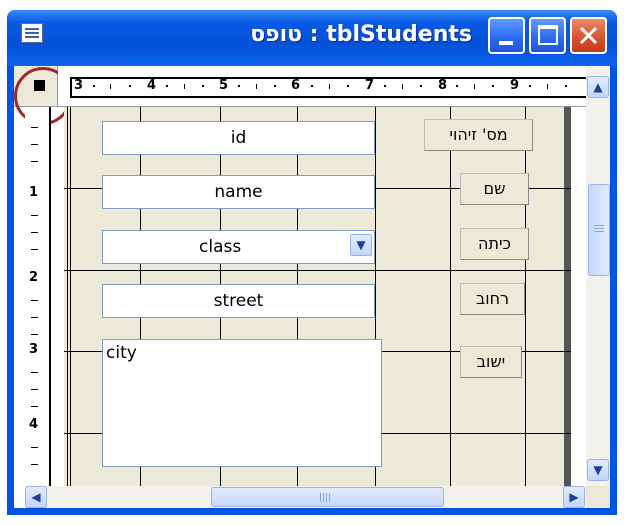  What do you see at coordinates (296, 85) in the screenshot?
I see `ruler-label: 6` at bounding box center [296, 85].